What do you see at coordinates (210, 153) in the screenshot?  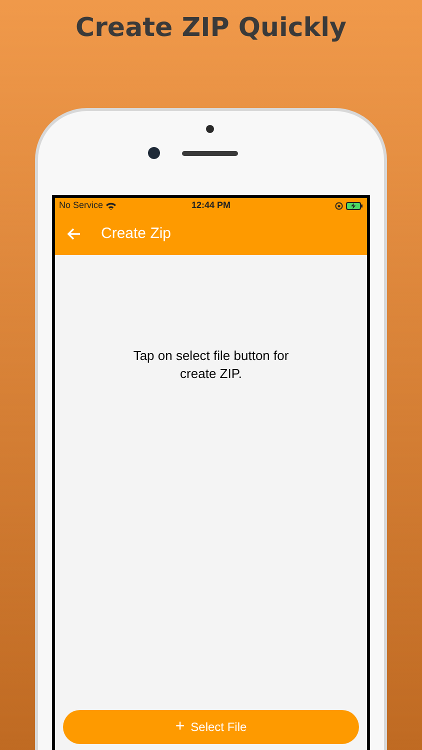 I see `speaker-icon` at bounding box center [210, 153].